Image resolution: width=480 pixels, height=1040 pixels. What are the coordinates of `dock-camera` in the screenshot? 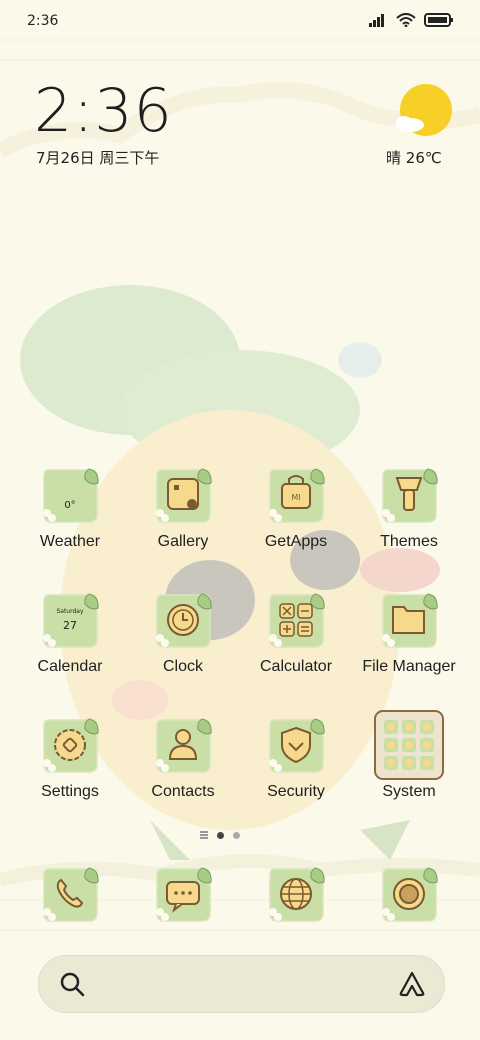 It's located at (409, 894).